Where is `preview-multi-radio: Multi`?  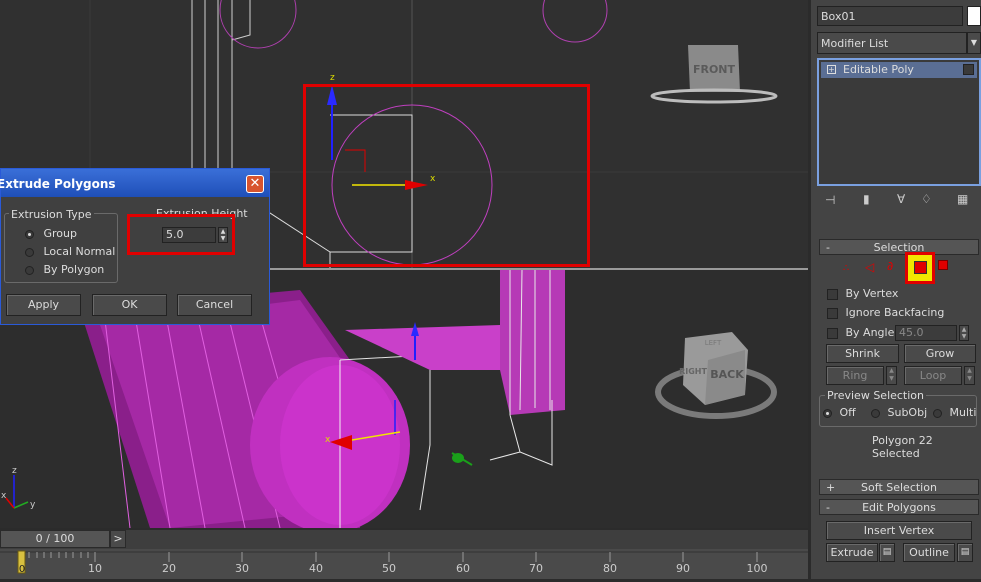
preview-multi-radio: Multi is located at coordinates (954, 412).